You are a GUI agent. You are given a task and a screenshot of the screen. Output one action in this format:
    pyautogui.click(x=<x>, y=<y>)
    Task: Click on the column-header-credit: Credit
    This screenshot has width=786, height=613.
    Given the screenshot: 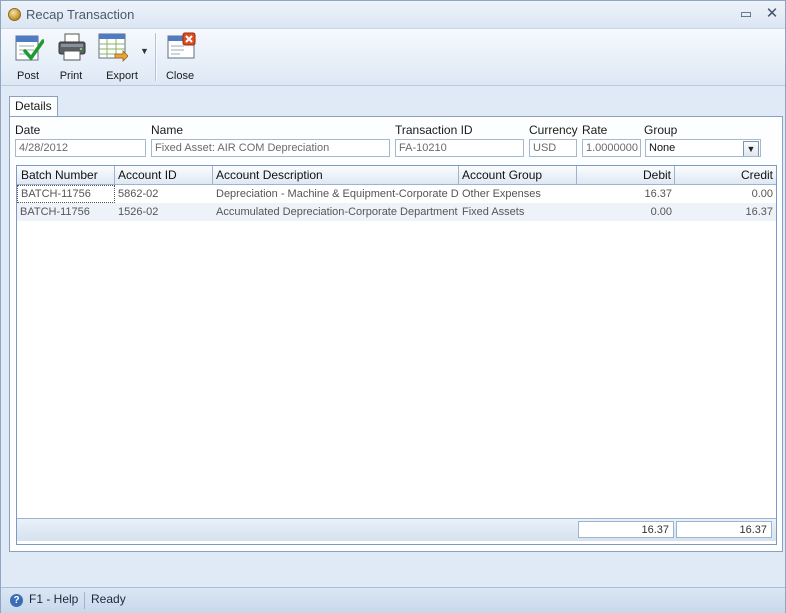 What is the action you would take?
    pyautogui.click(x=725, y=175)
    